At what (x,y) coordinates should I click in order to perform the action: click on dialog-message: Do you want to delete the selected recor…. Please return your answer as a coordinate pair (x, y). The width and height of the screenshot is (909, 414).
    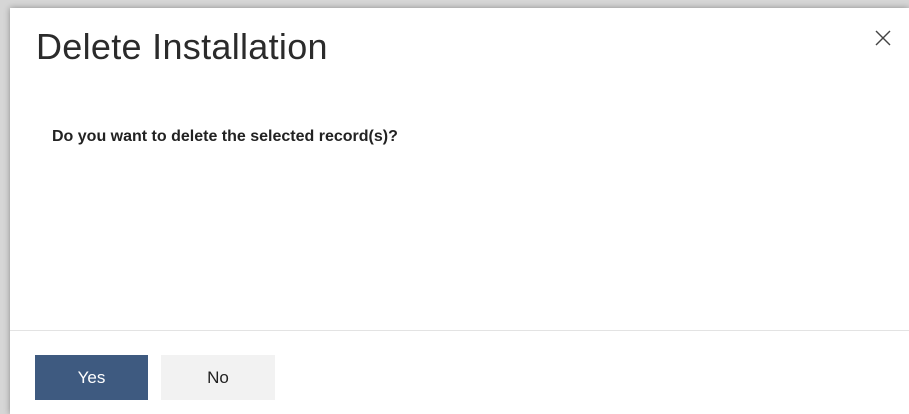
    Looking at the image, I should click on (225, 136).